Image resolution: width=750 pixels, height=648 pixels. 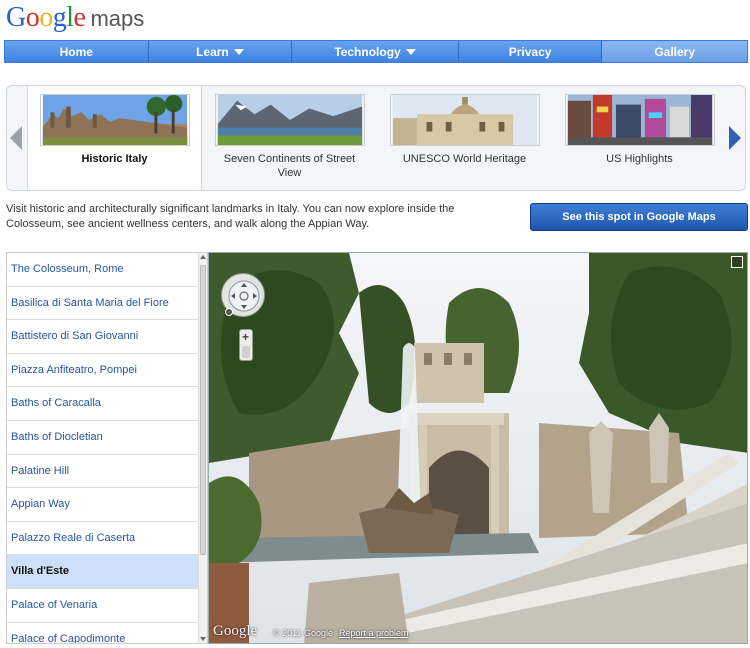 What do you see at coordinates (639, 159) in the screenshot?
I see `slide-label: US Highlights` at bounding box center [639, 159].